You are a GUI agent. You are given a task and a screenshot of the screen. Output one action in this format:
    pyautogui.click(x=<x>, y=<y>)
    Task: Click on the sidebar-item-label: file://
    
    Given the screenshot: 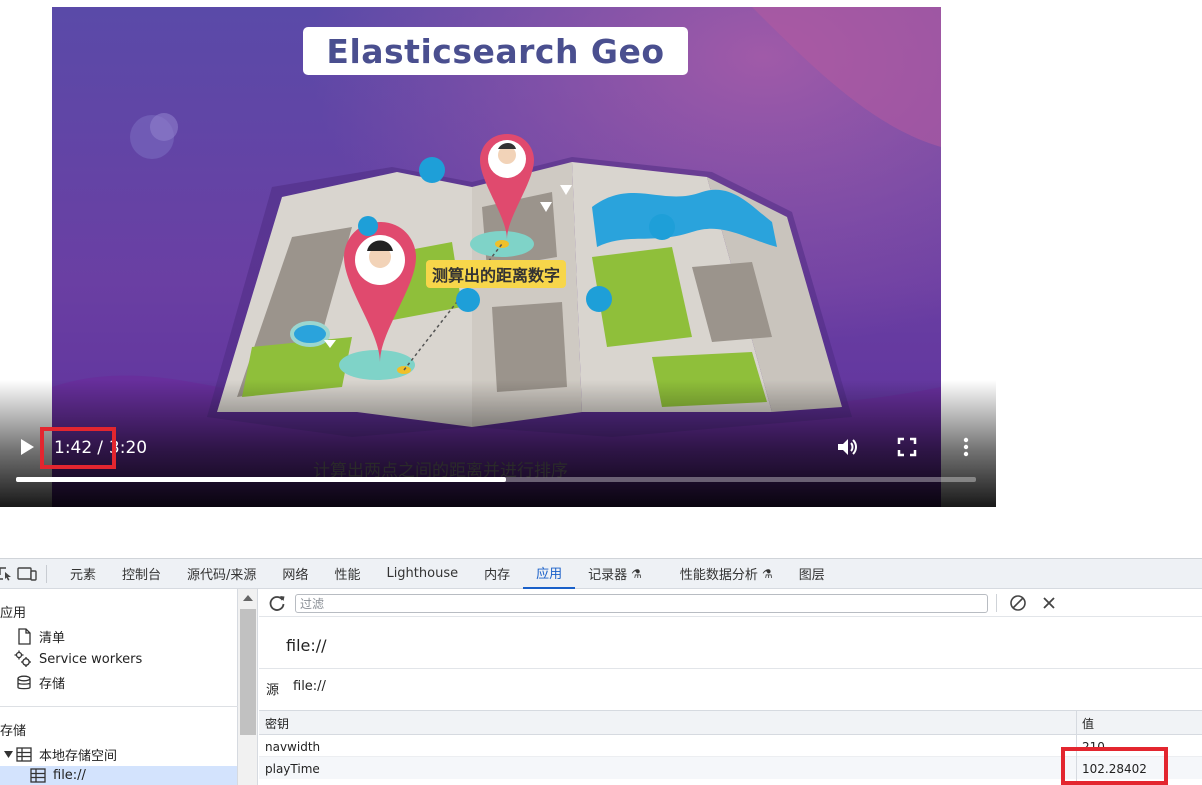 What is the action you would take?
    pyautogui.click(x=69, y=775)
    